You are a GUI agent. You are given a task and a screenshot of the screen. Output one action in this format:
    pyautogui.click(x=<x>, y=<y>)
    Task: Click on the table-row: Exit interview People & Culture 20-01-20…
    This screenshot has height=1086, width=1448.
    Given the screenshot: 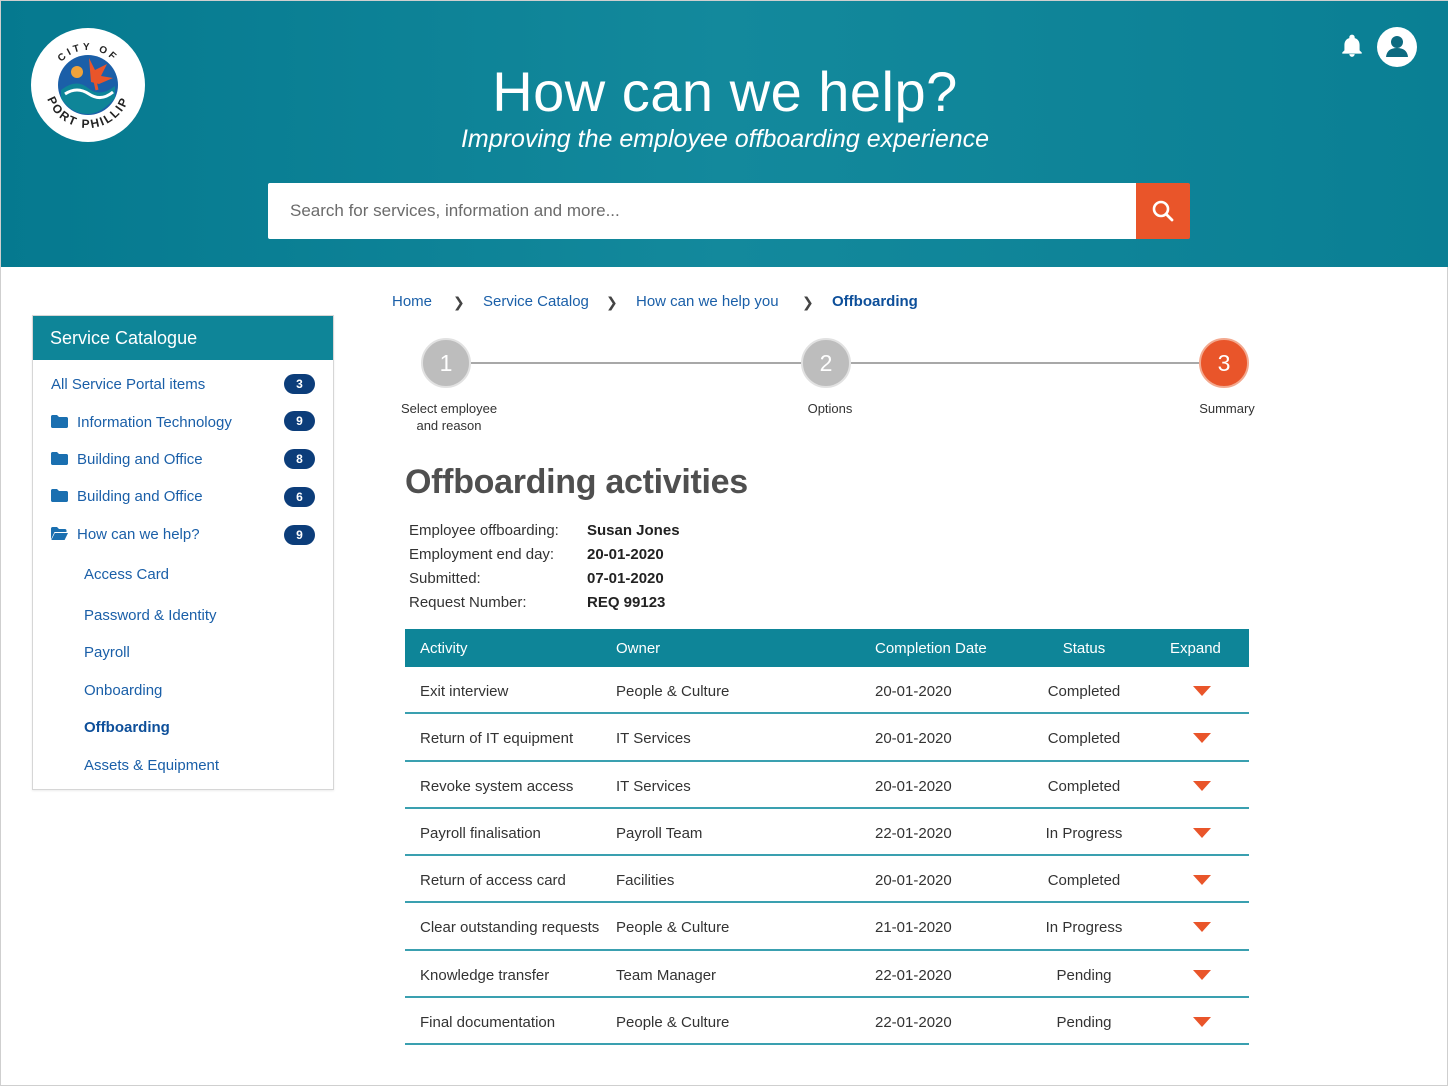 What is the action you would take?
    pyautogui.click(x=827, y=691)
    